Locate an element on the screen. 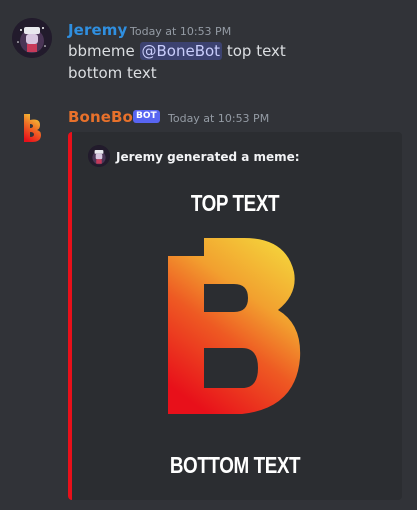 Image resolution: width=417 pixels, height=510 pixels. timestamp: Today at 10:53 PM is located at coordinates (181, 31).